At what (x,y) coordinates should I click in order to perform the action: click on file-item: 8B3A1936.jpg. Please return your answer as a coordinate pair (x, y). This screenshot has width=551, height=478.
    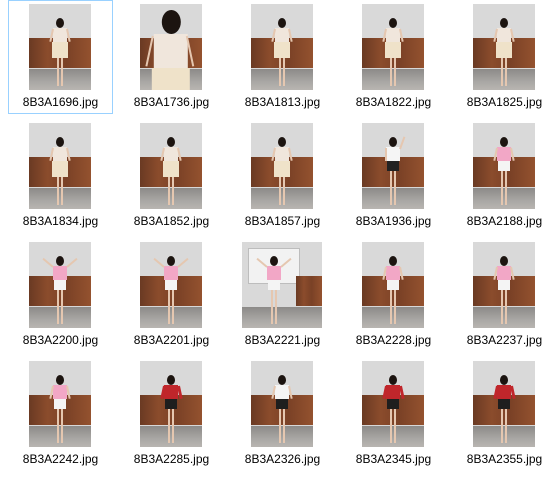
    Looking at the image, I should click on (393, 176).